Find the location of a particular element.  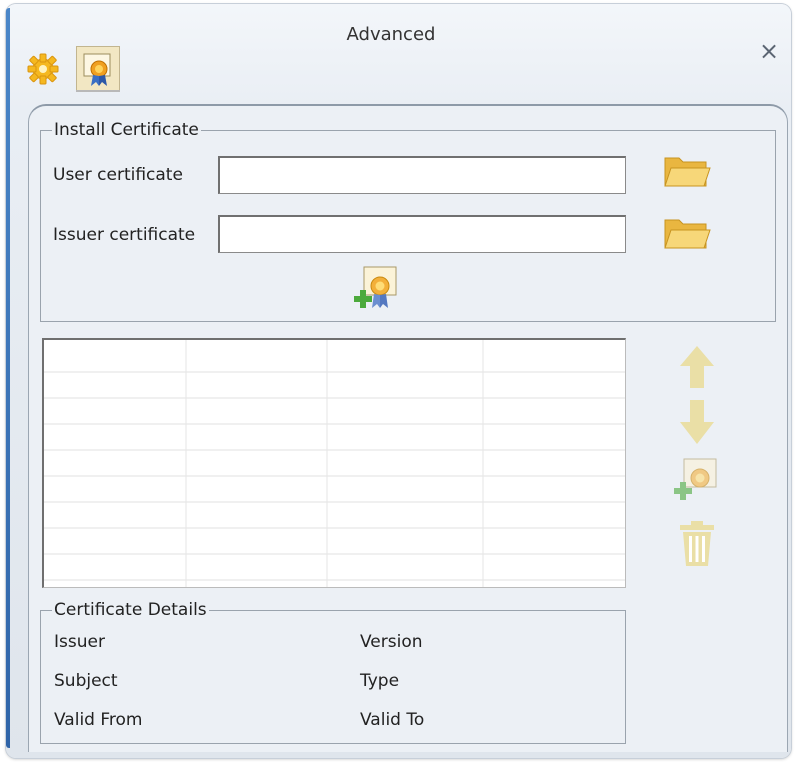

issuer-certificate-label: Issuer certificate is located at coordinates (124, 235).